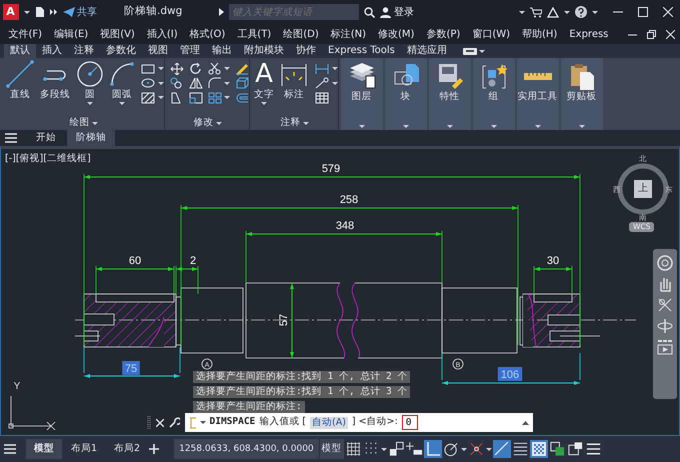  Describe the element at coordinates (643, 189) in the screenshot. I see `viewcube-face: 上` at that location.